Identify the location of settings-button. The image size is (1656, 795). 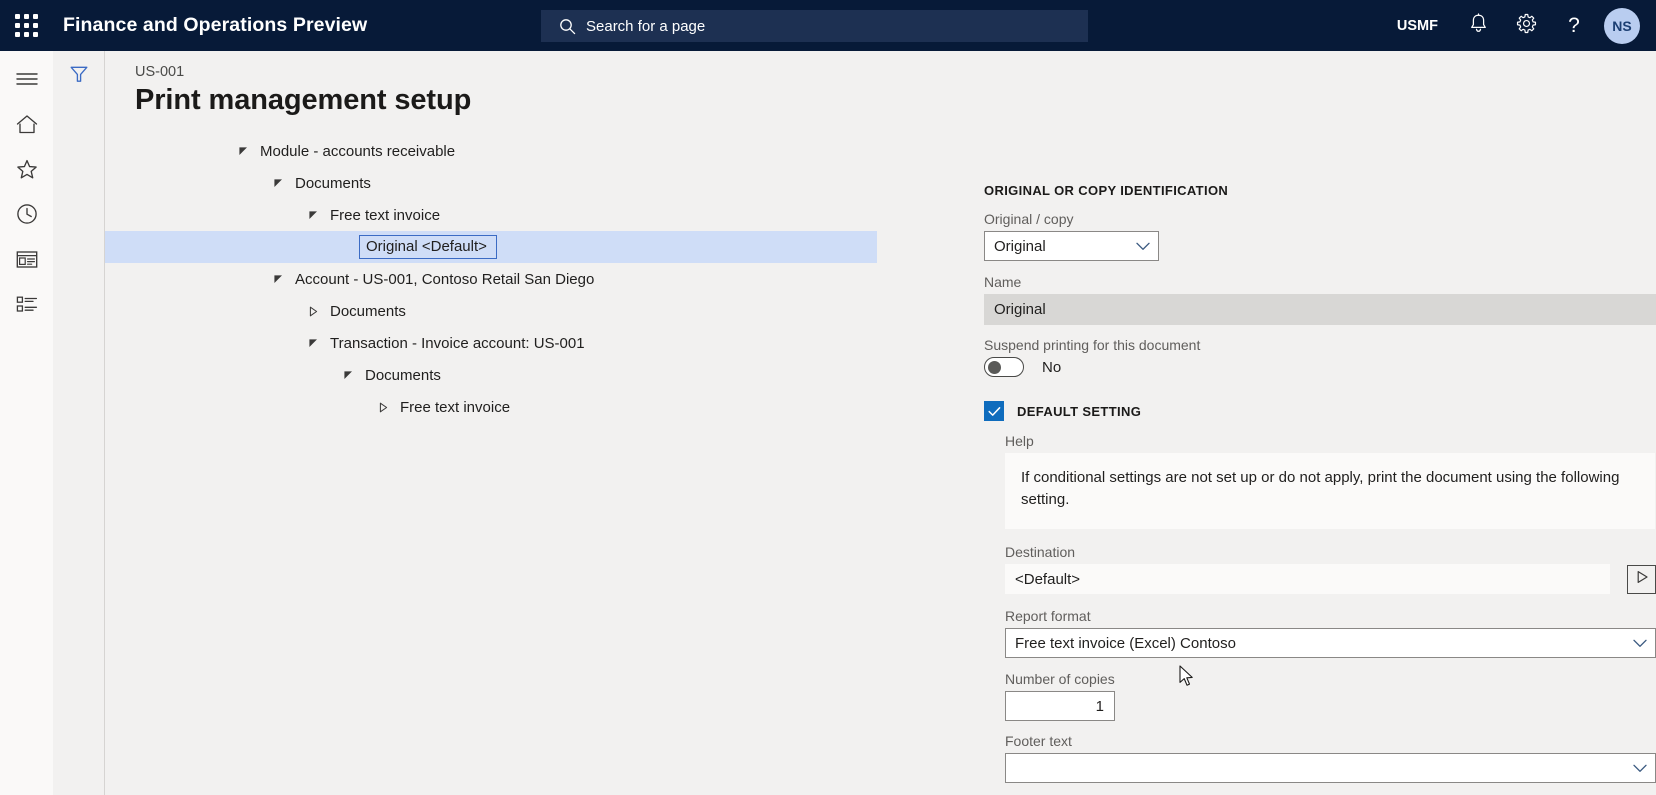
(1526, 25).